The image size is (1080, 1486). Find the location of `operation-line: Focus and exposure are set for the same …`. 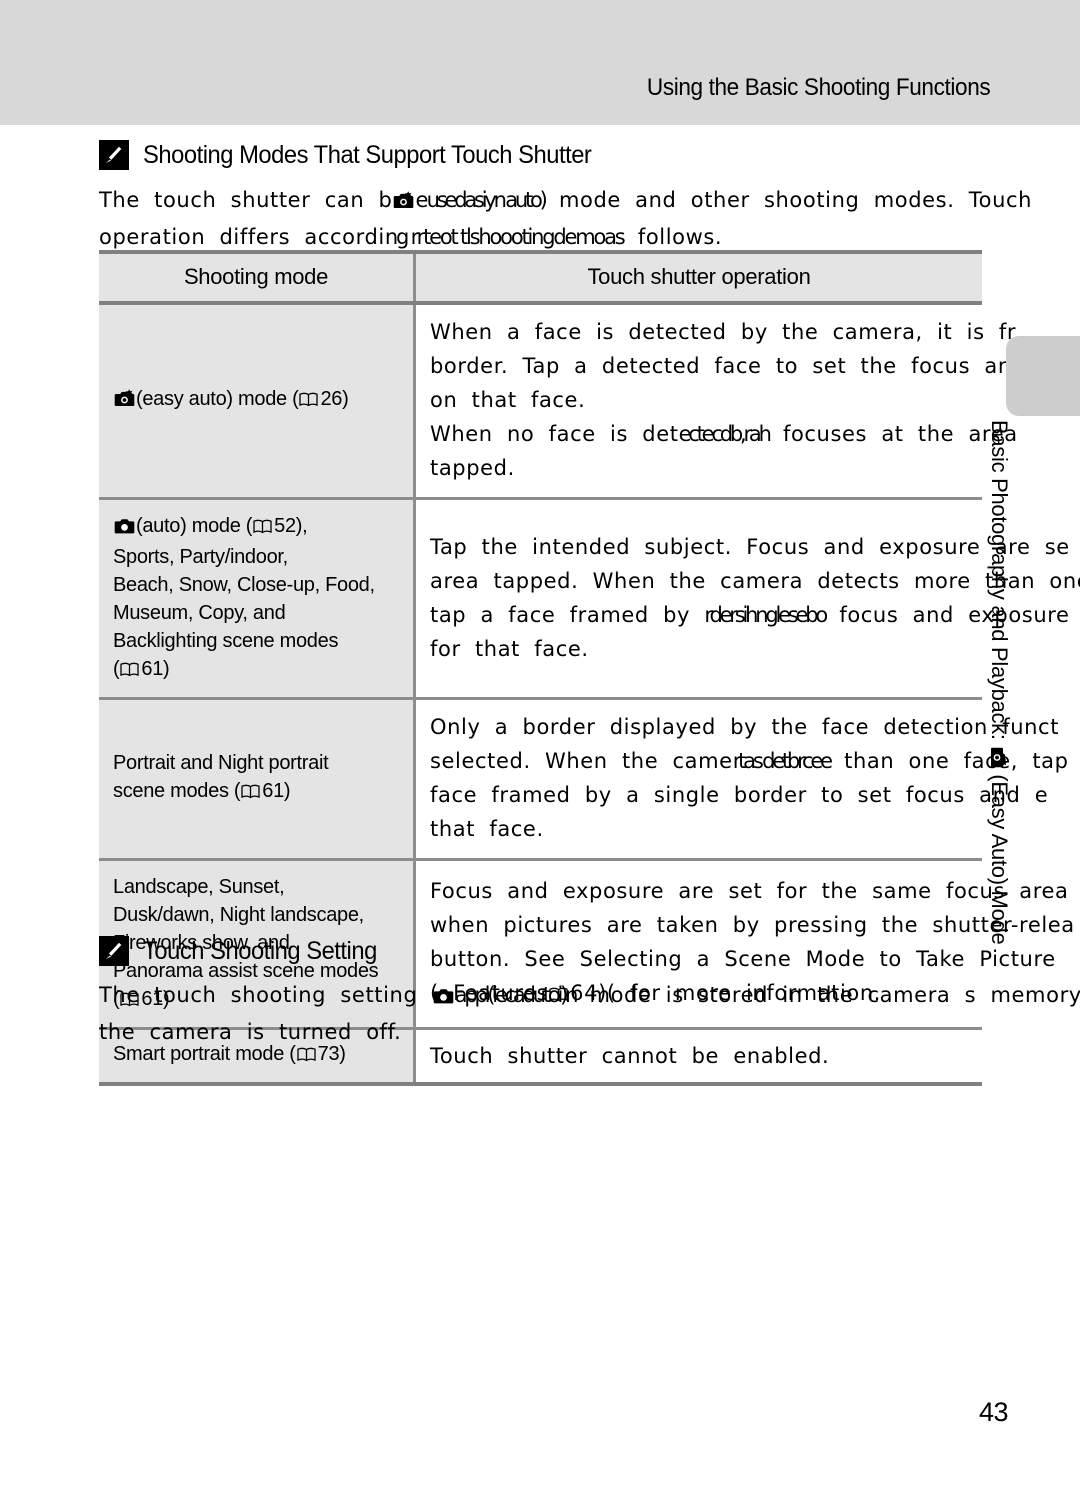

operation-line: Focus and exposure are set for the same … is located at coordinates (749, 891).